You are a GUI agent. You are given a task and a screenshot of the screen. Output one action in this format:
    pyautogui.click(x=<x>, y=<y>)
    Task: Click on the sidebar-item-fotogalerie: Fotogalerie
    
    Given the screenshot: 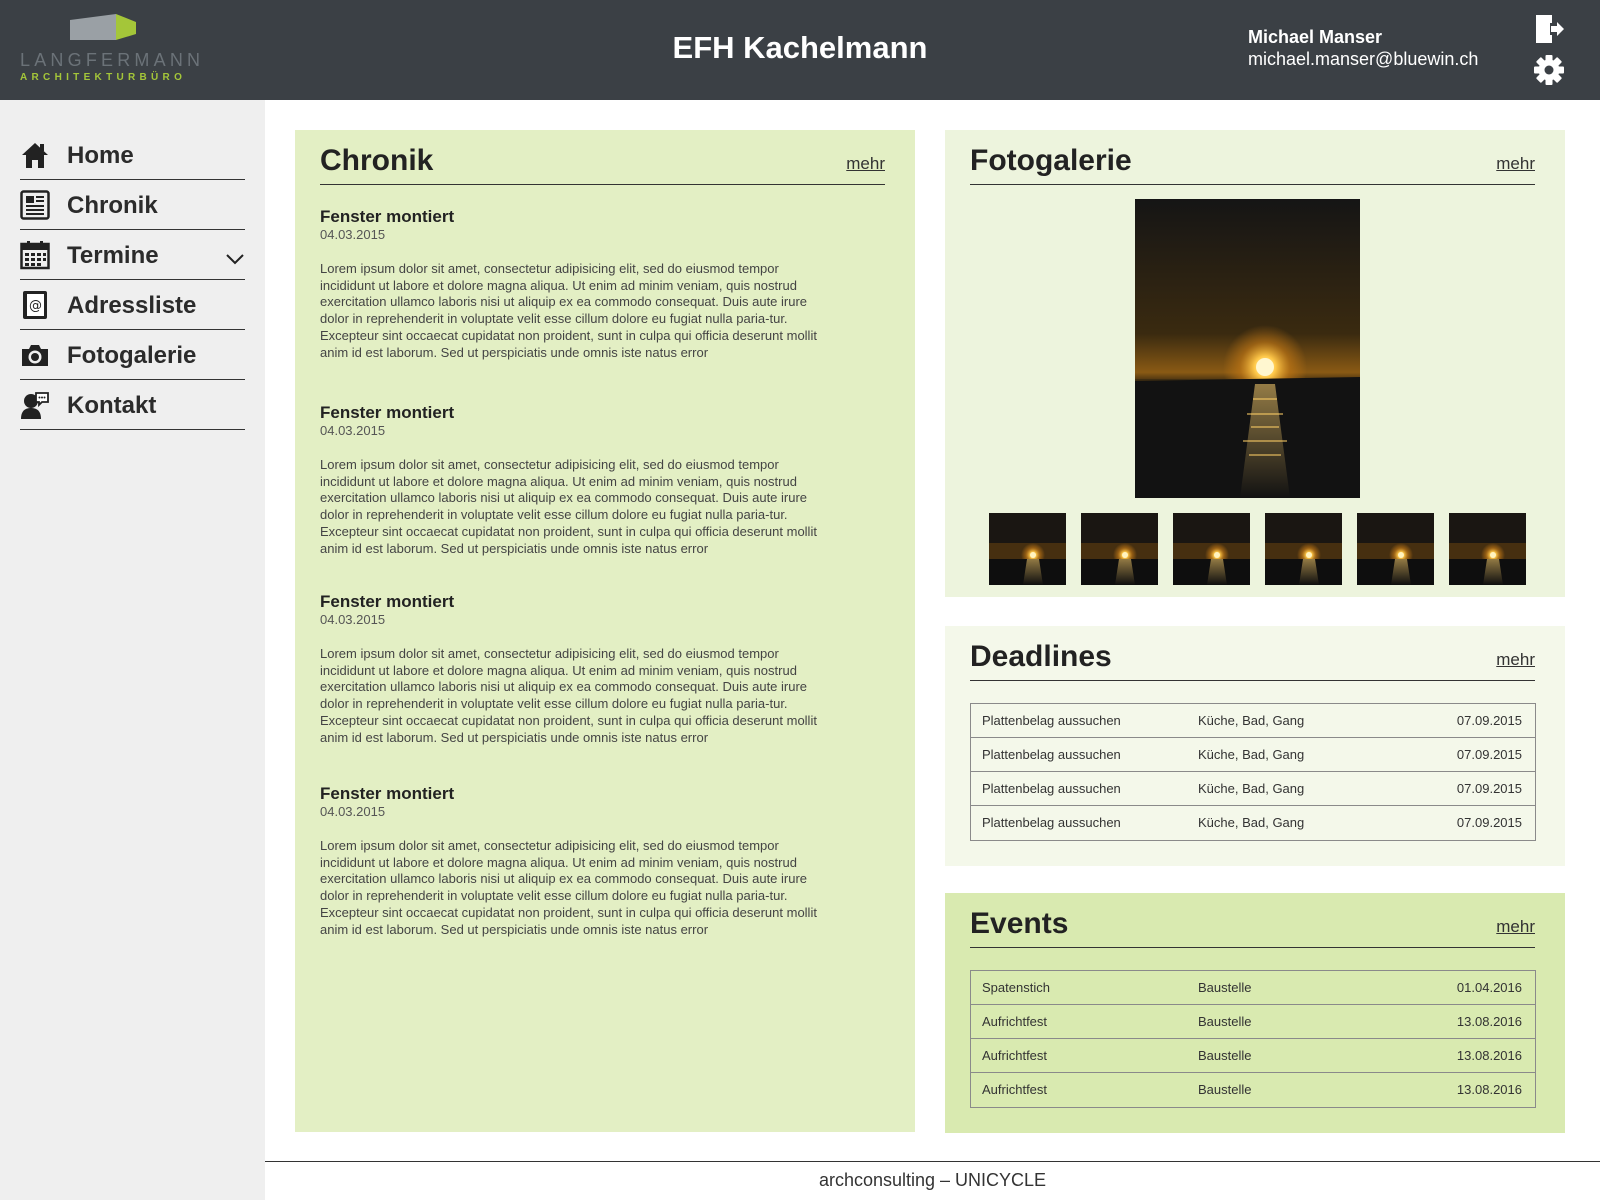 What is the action you would take?
    pyautogui.click(x=132, y=355)
    